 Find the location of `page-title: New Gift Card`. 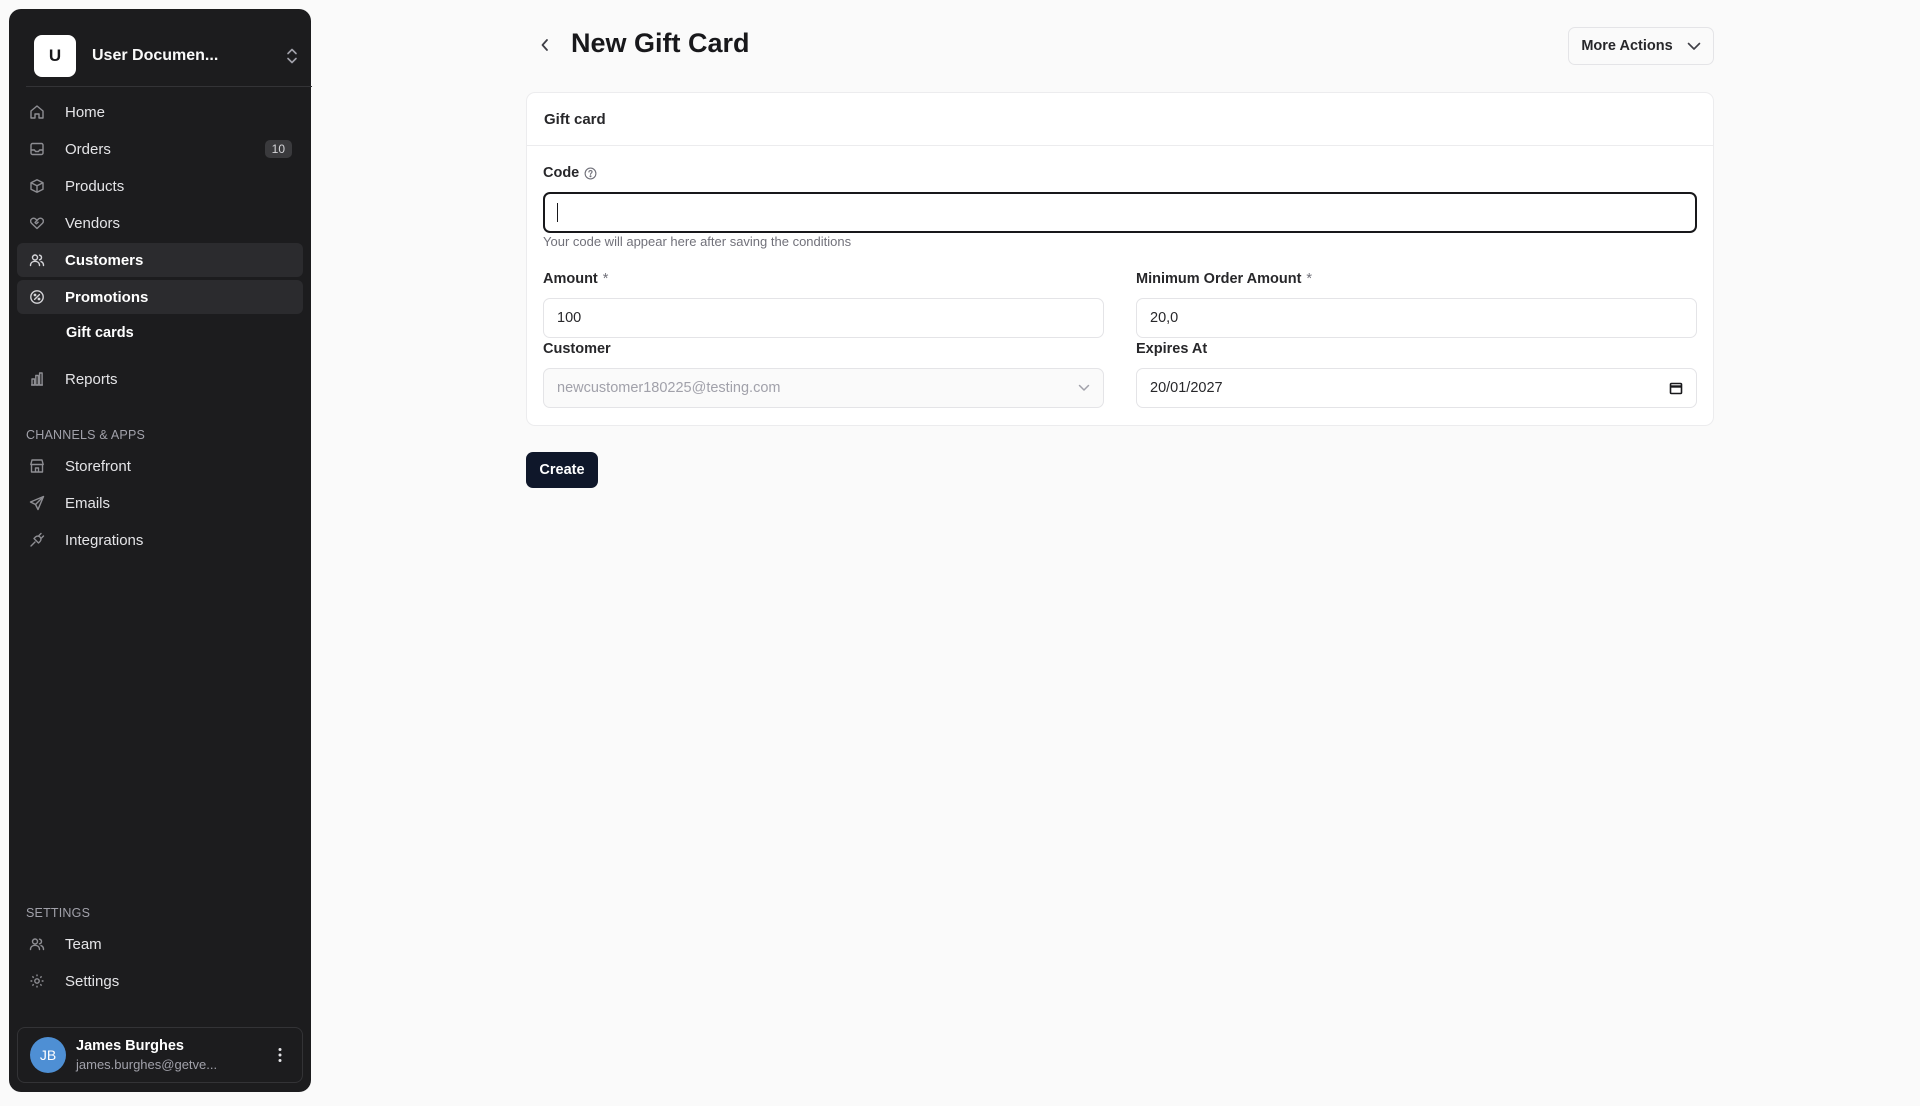

page-title: New Gift Card is located at coordinates (660, 43).